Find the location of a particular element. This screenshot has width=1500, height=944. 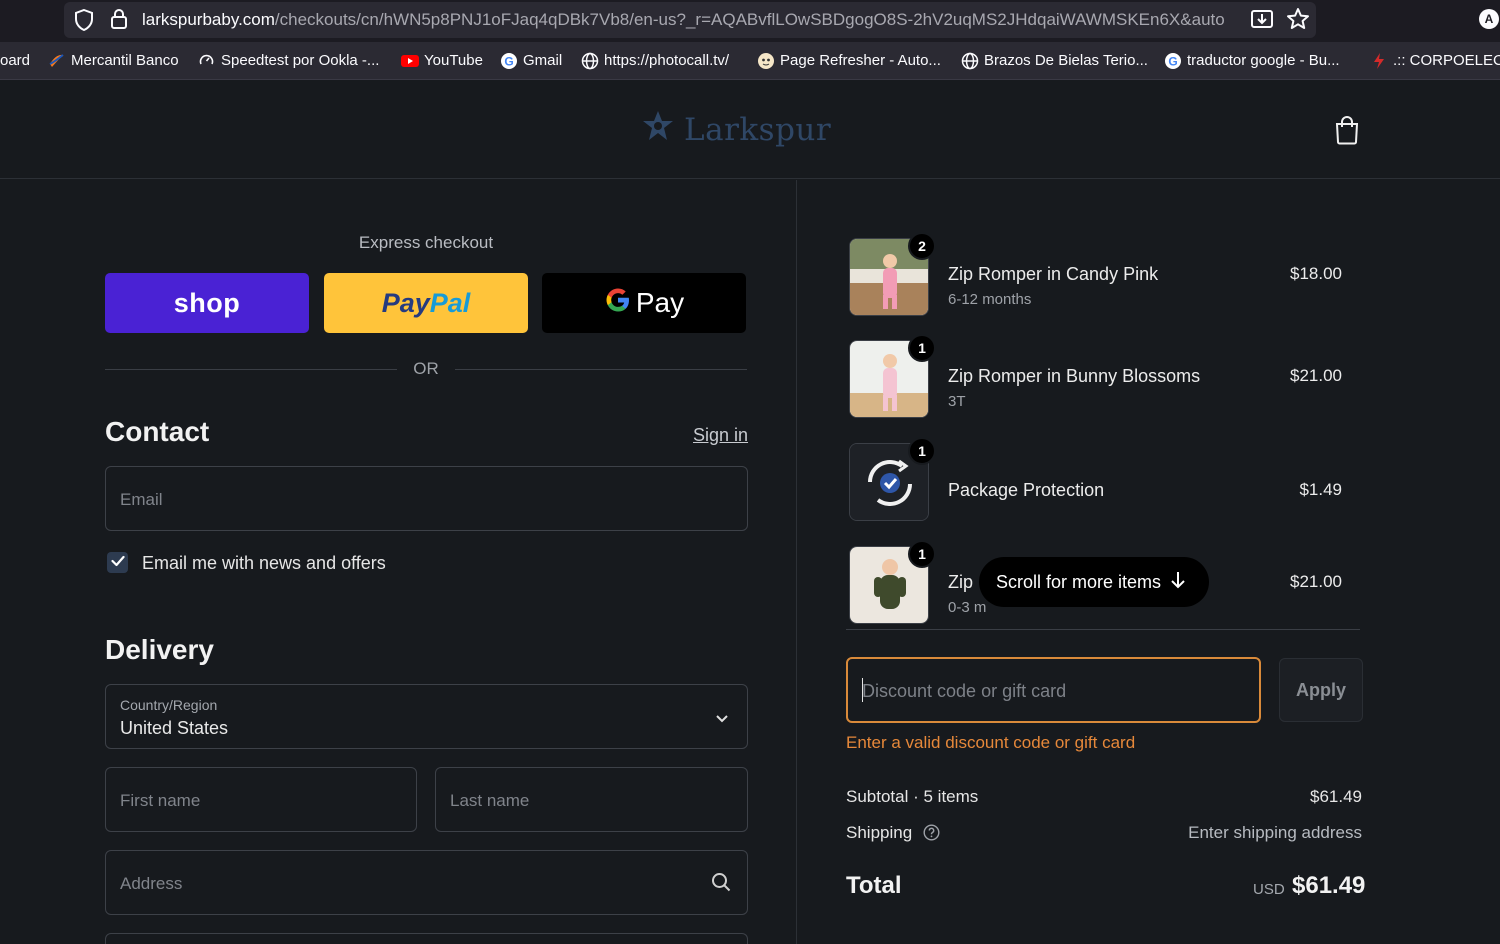

subtotal-label: Subtotal · 5 items is located at coordinates (912, 796).